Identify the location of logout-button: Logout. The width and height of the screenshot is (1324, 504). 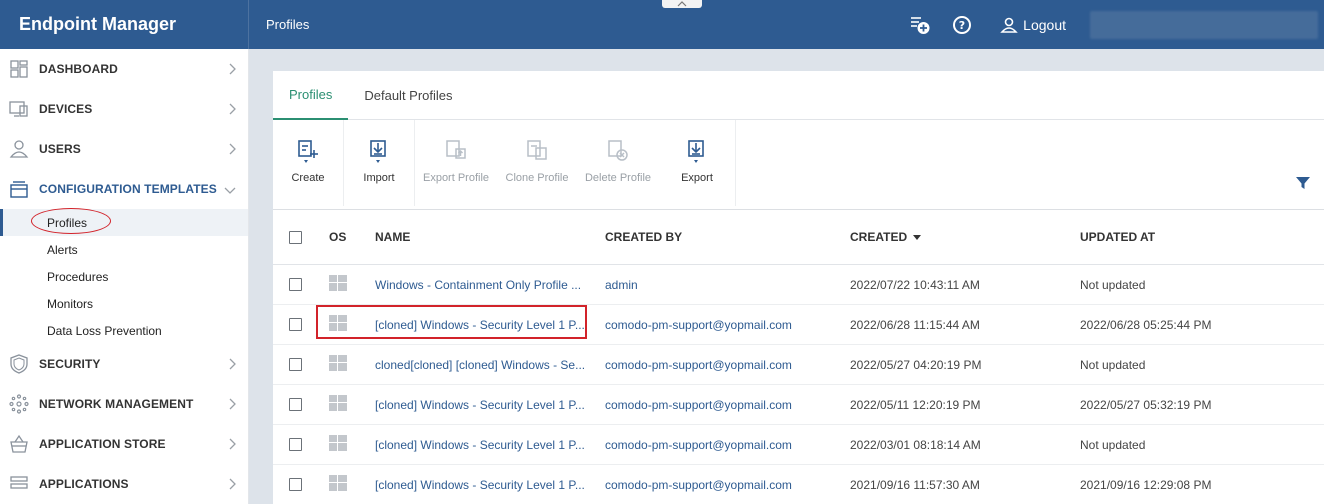
(1033, 25).